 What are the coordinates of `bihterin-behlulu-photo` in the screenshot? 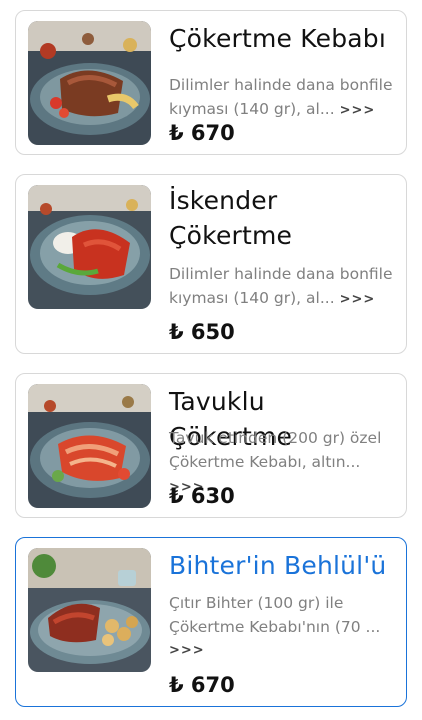 It's located at (89, 610).